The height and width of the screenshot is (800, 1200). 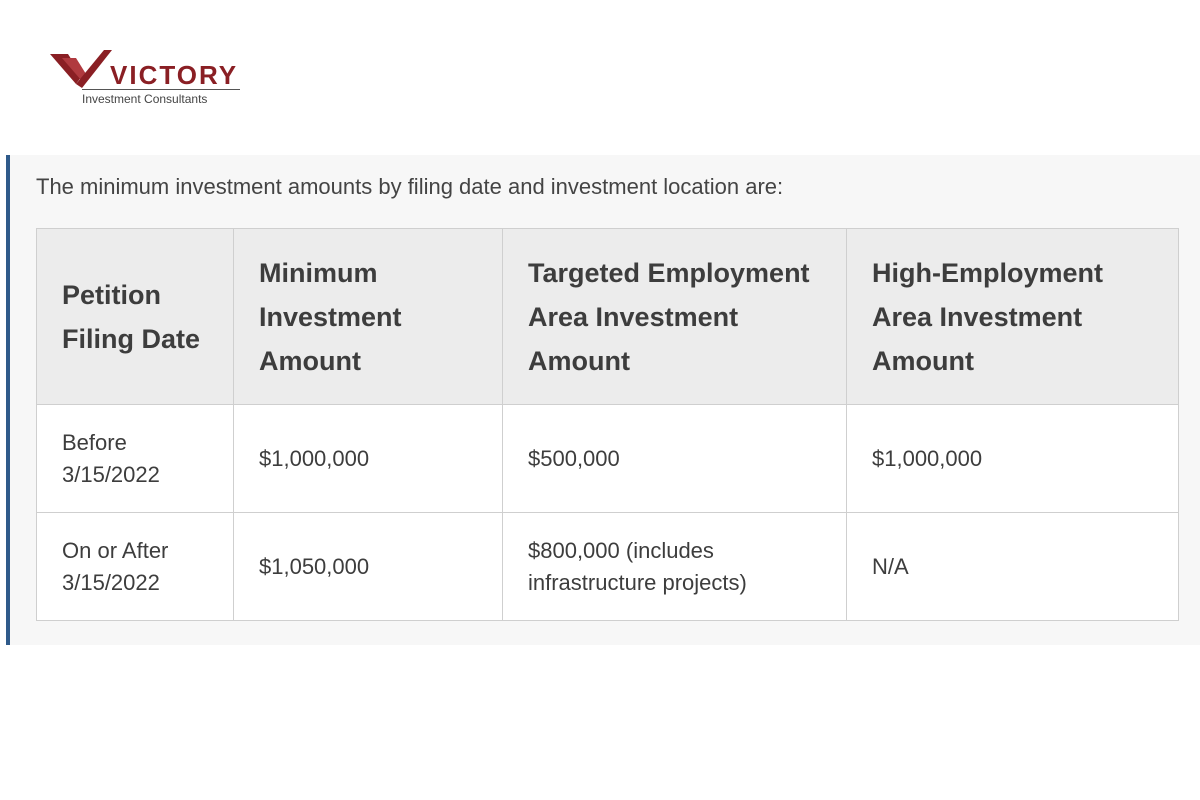 I want to click on logo-divider, so click(x=161, y=89).